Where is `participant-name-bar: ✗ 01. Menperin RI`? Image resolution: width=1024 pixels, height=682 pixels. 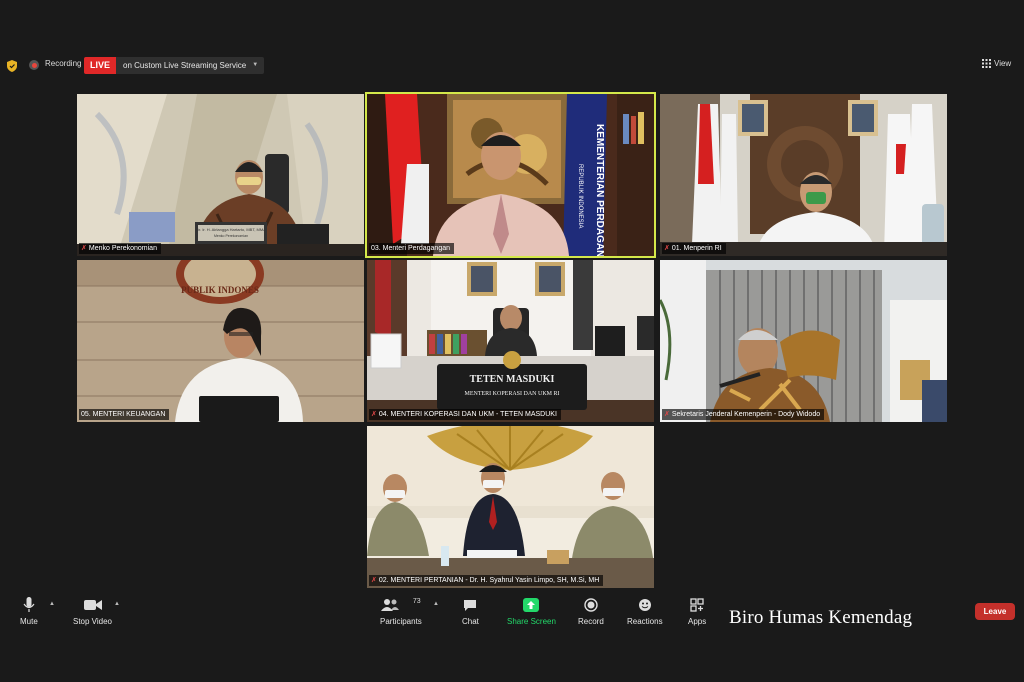
participant-name-bar: ✗ 01. Menperin RI is located at coordinates (694, 248).